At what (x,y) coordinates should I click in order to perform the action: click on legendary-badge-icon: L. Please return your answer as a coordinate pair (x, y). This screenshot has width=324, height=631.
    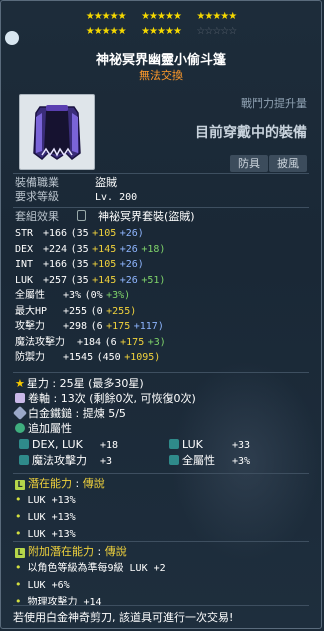
    Looking at the image, I should click on (20, 553).